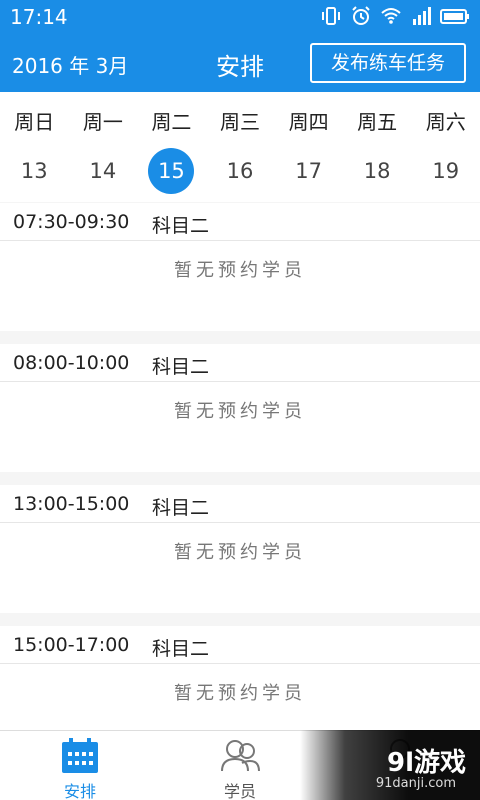  I want to click on slot-time: 13:00-15:00, so click(71, 504).